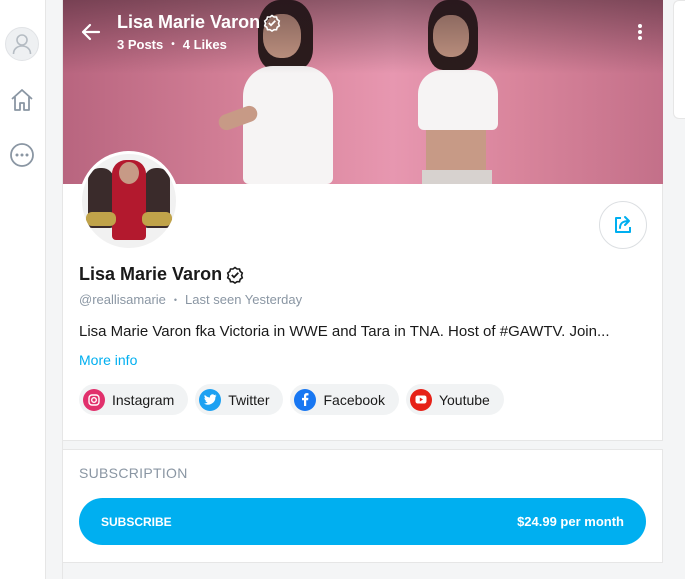 Image resolution: width=685 pixels, height=579 pixels. I want to click on more-menu-button, so click(640, 32).